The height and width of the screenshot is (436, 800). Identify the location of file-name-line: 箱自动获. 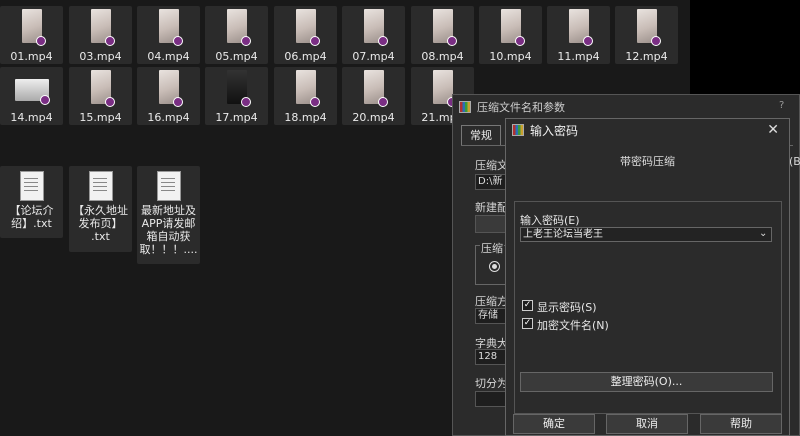
(168, 236).